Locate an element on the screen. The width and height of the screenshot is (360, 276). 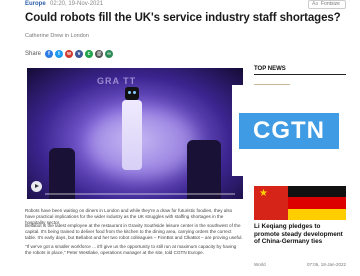
play-icon is located at coordinates (36, 186).